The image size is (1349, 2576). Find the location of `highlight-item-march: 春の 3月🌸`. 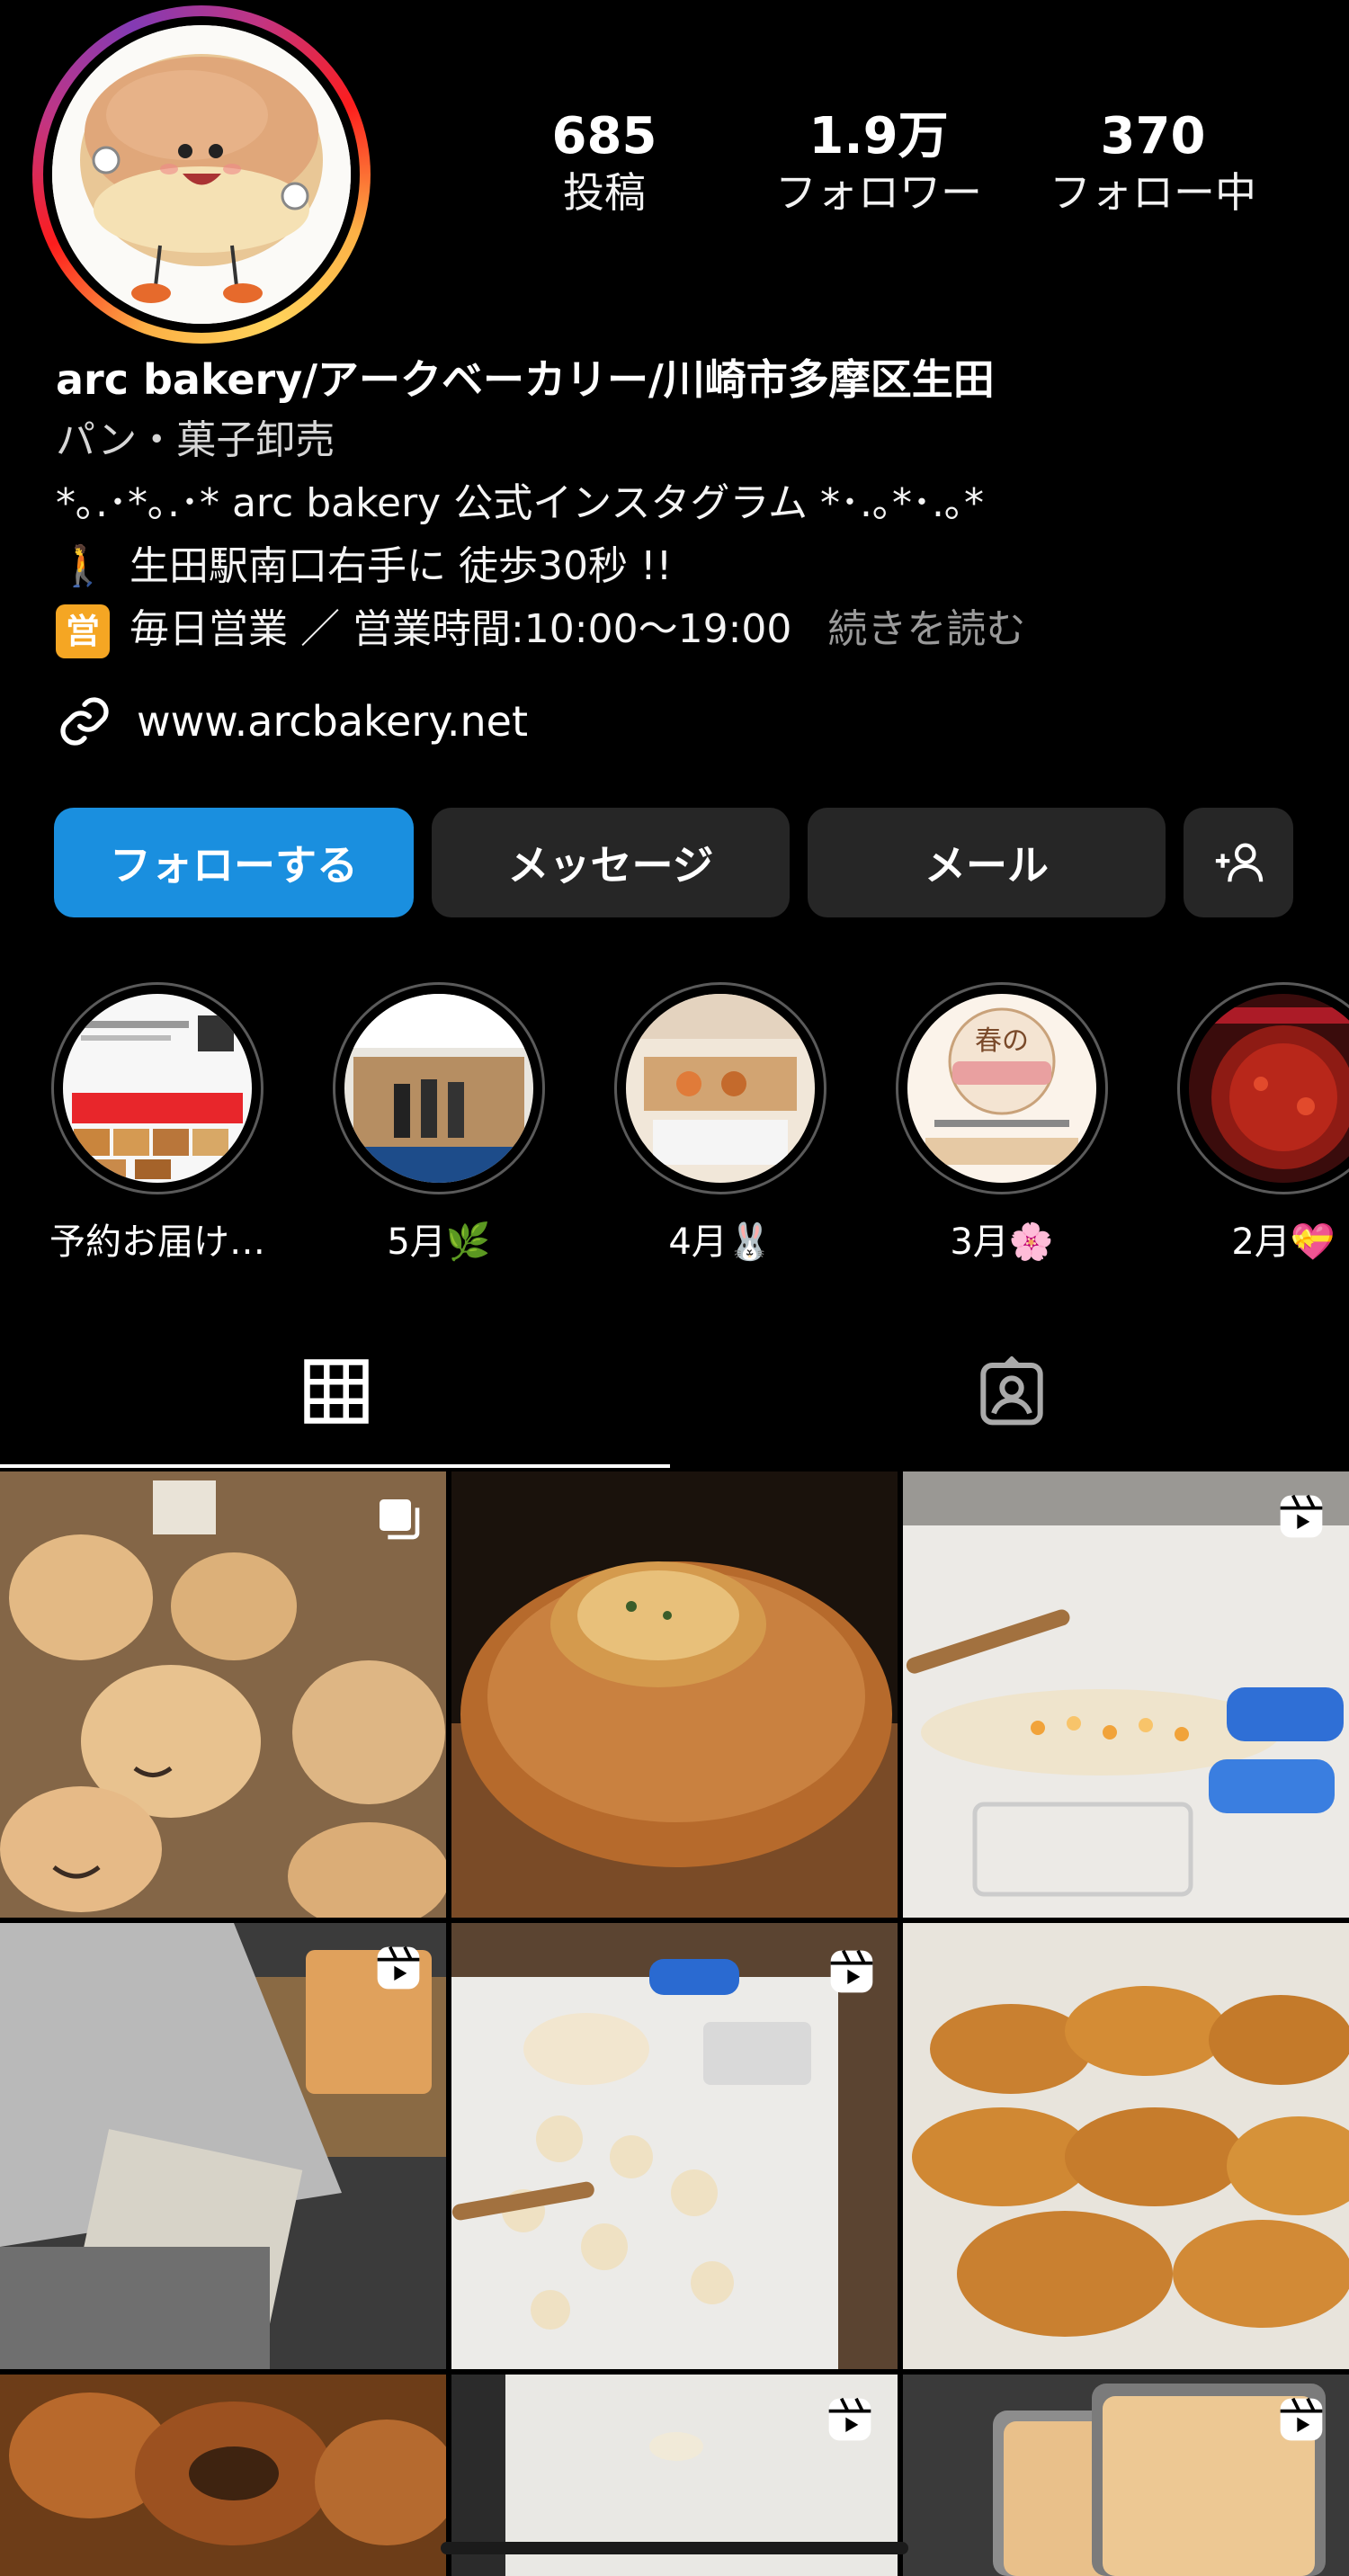

highlight-item-march: 春の 3月🌸 is located at coordinates (1002, 1123).